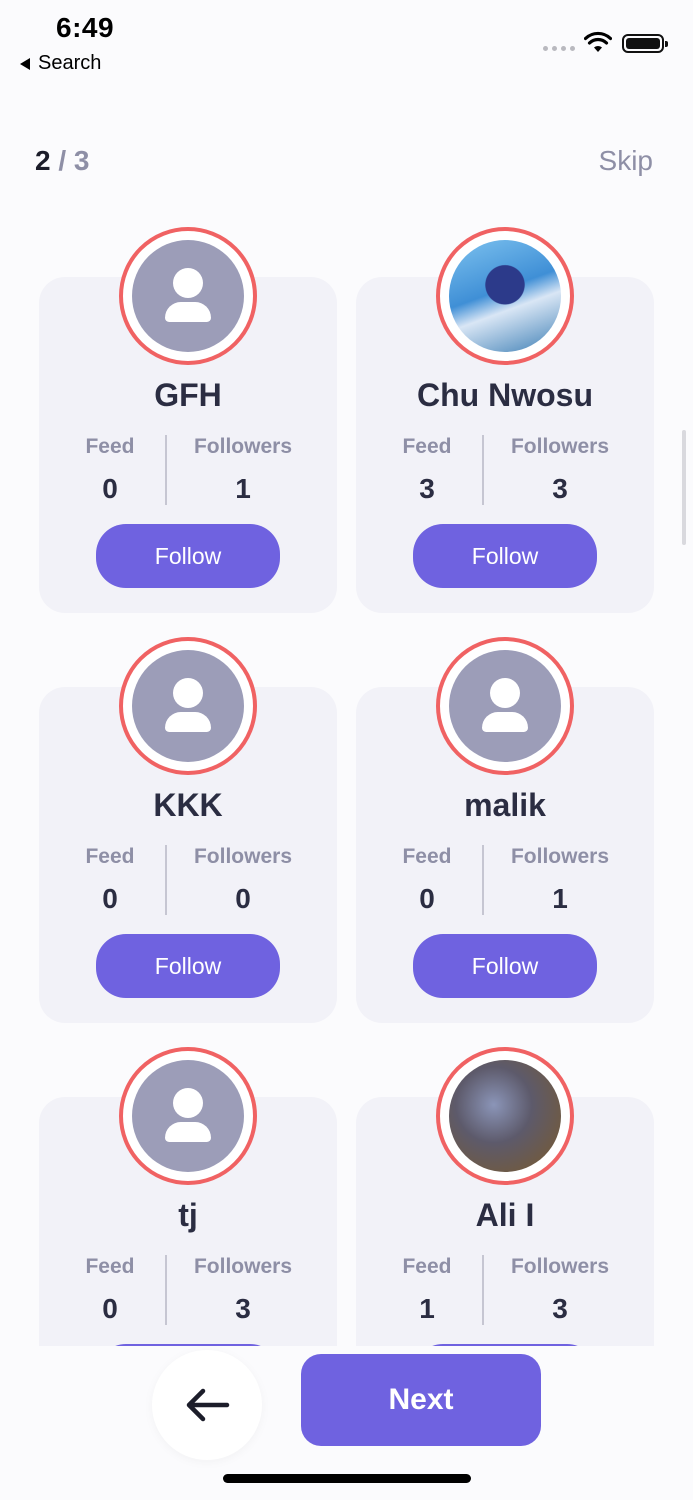  I want to click on followers-count: 0, so click(243, 898).